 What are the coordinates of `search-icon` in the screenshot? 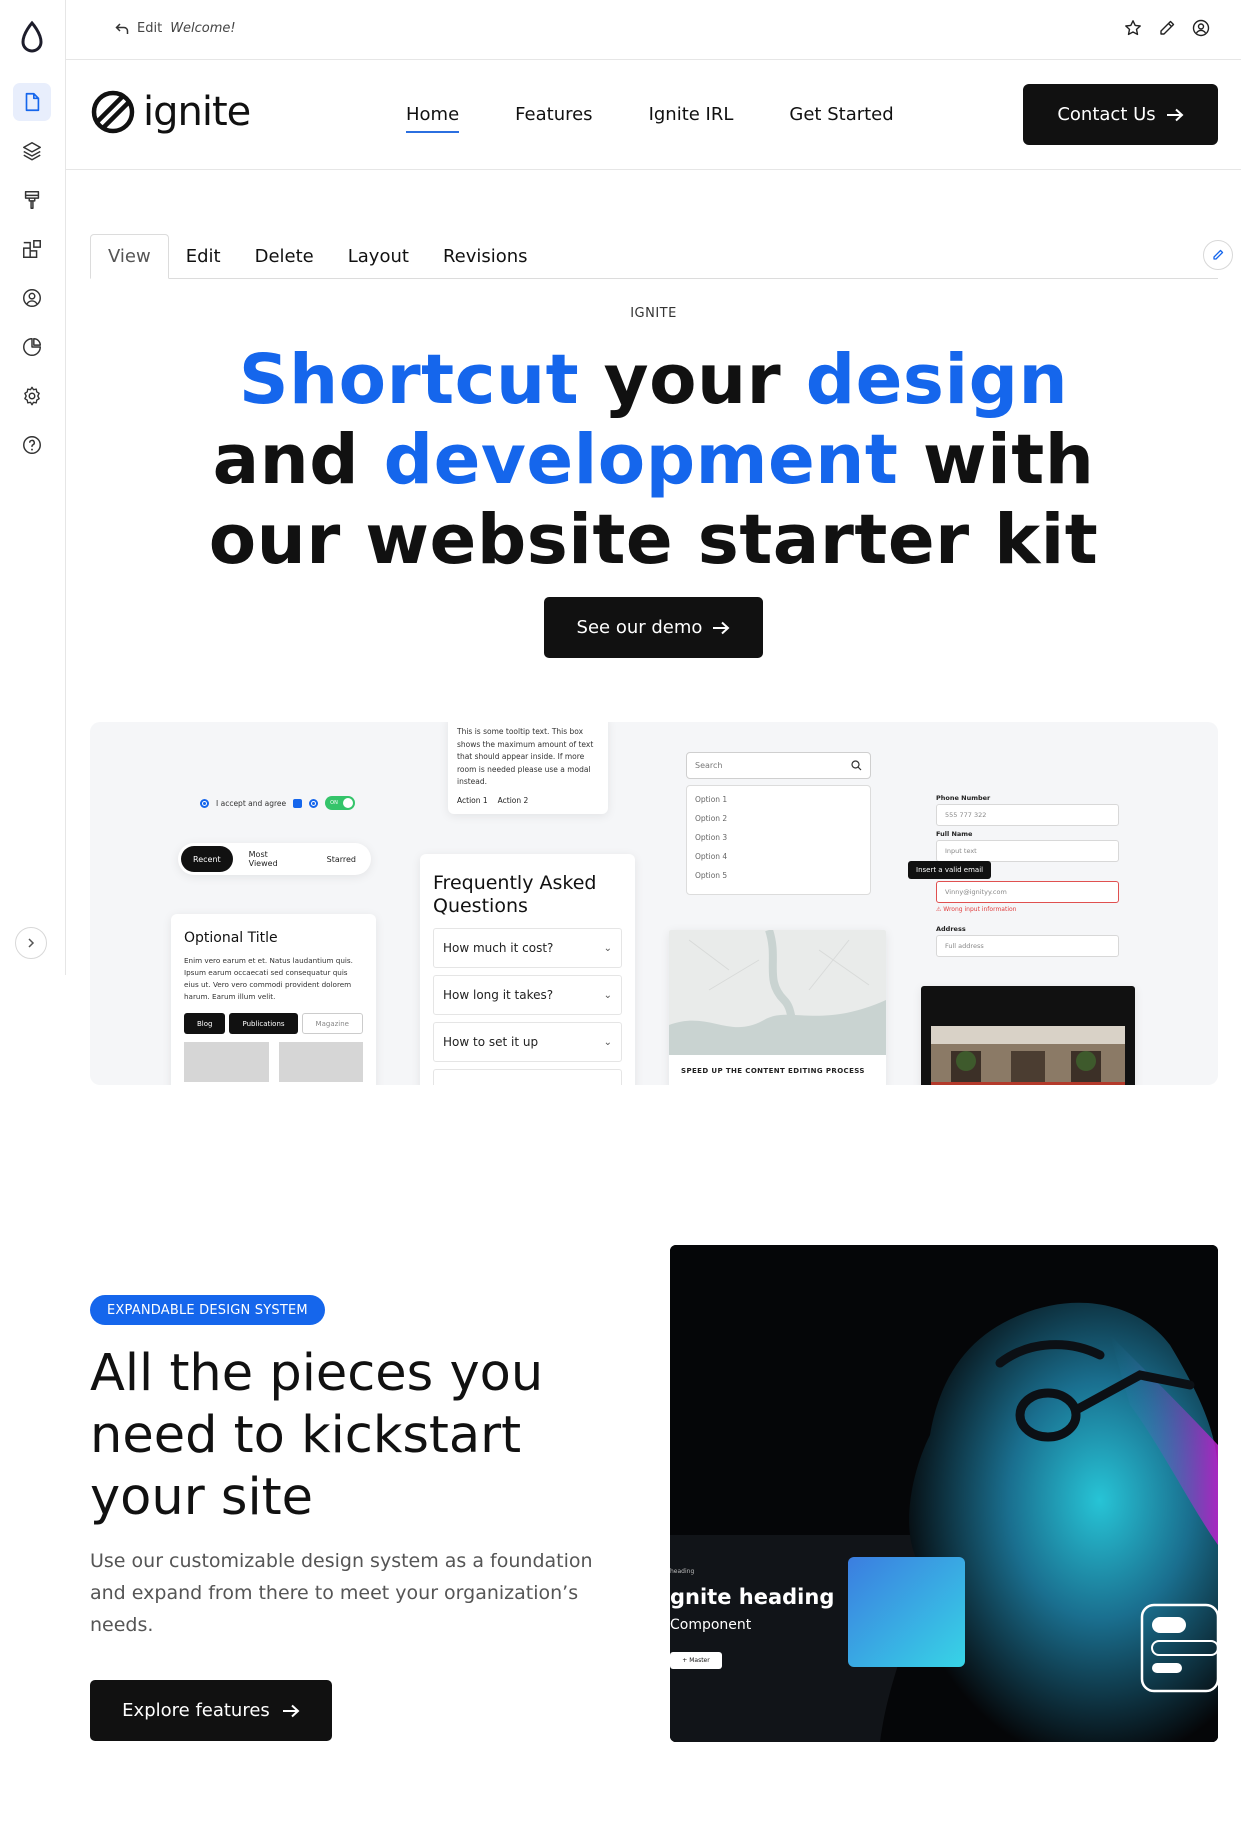 It's located at (856, 765).